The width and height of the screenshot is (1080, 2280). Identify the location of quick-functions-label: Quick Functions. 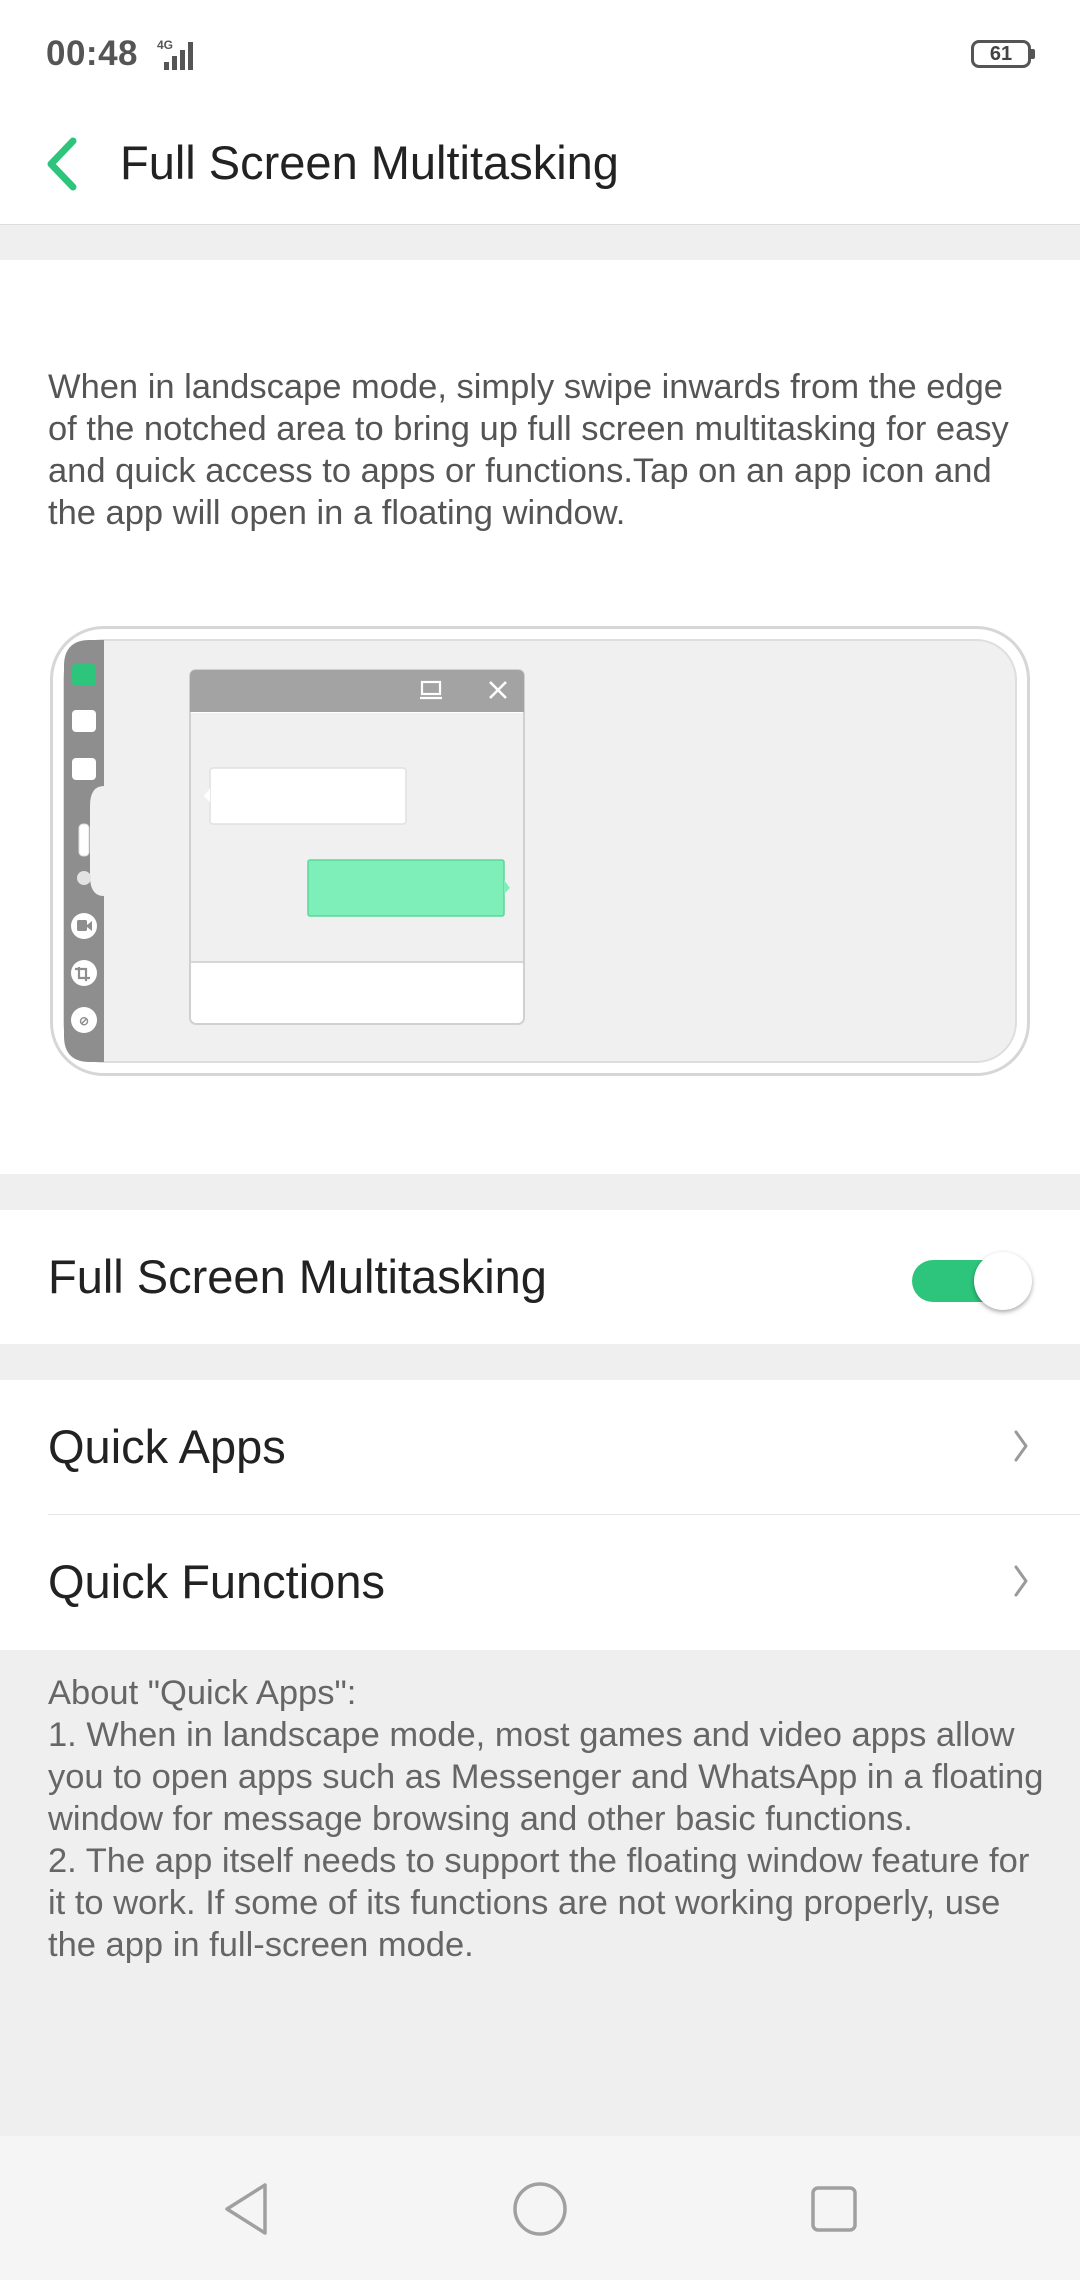
(216, 1581).